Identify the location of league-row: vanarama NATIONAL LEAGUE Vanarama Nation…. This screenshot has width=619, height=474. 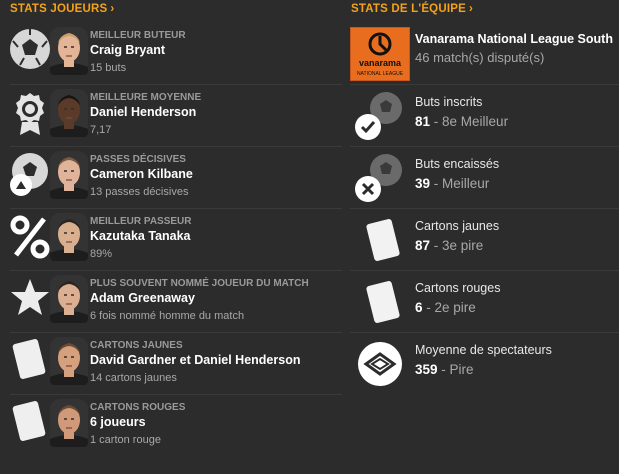
(484, 54).